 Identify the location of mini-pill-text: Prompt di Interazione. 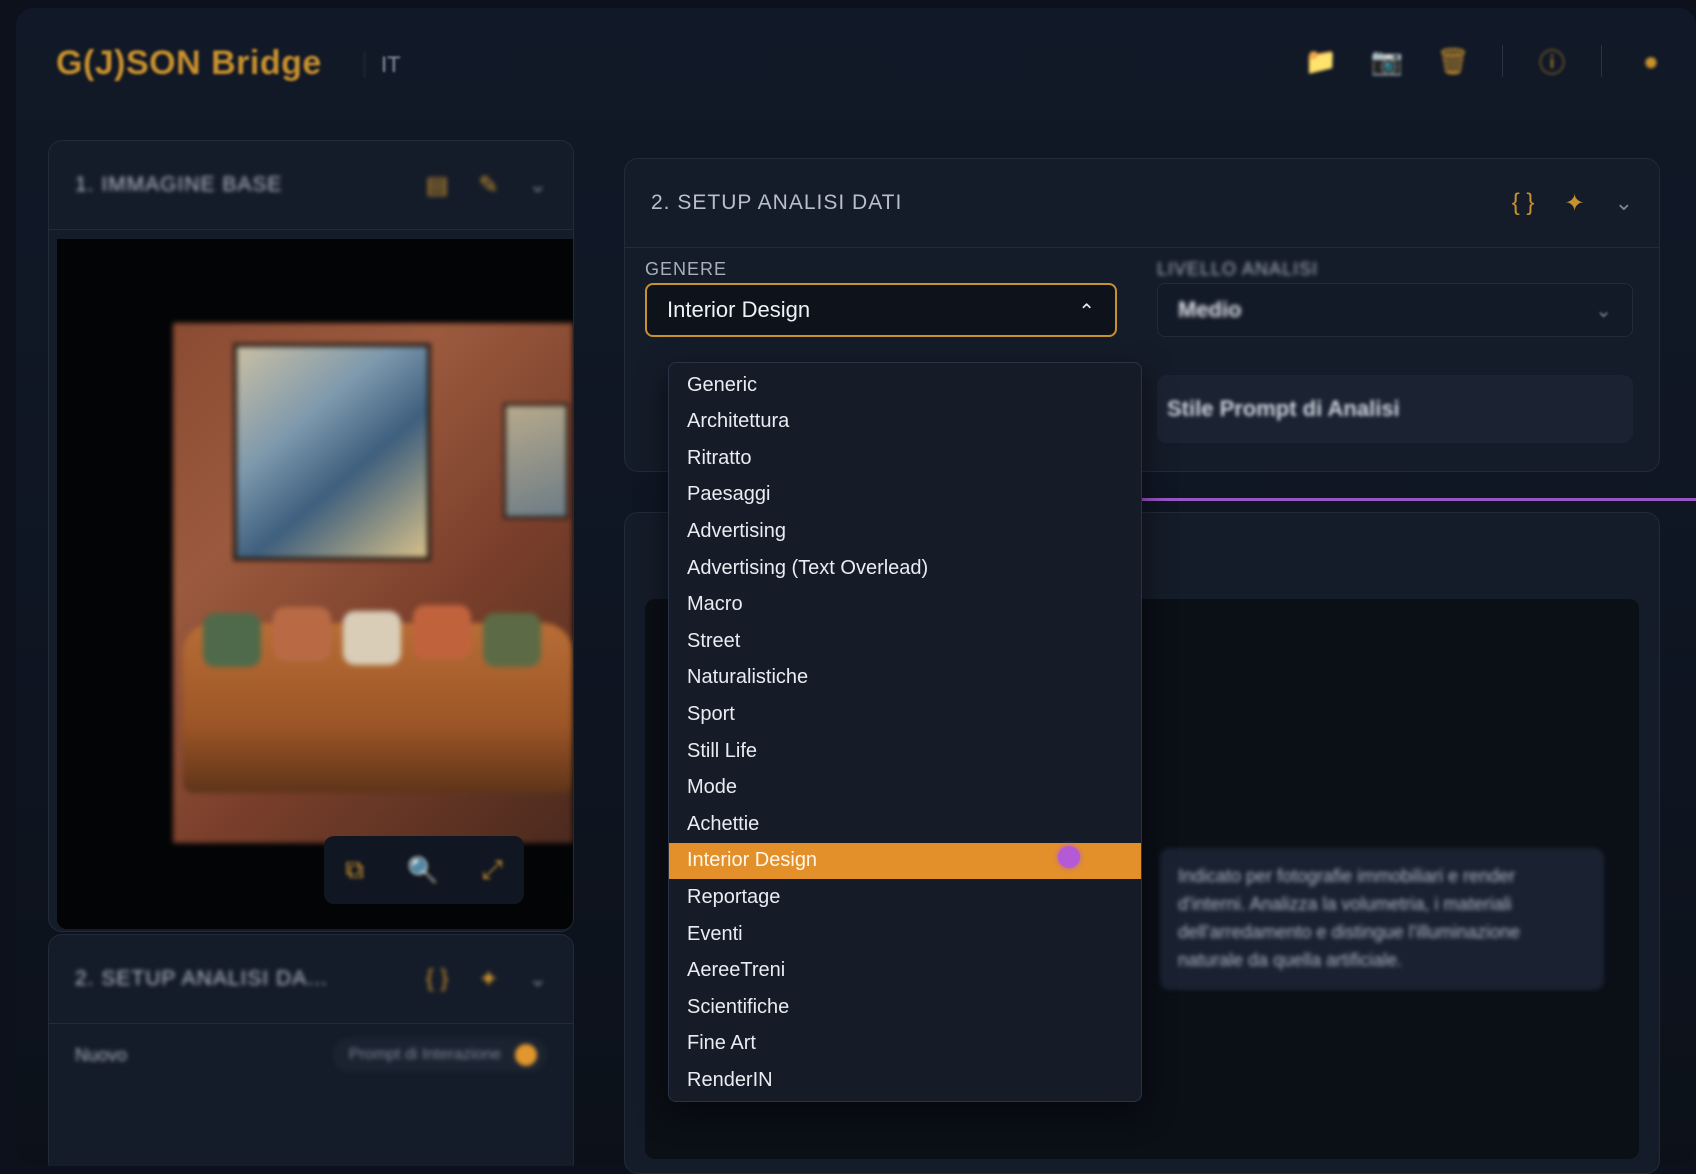
(424, 1054).